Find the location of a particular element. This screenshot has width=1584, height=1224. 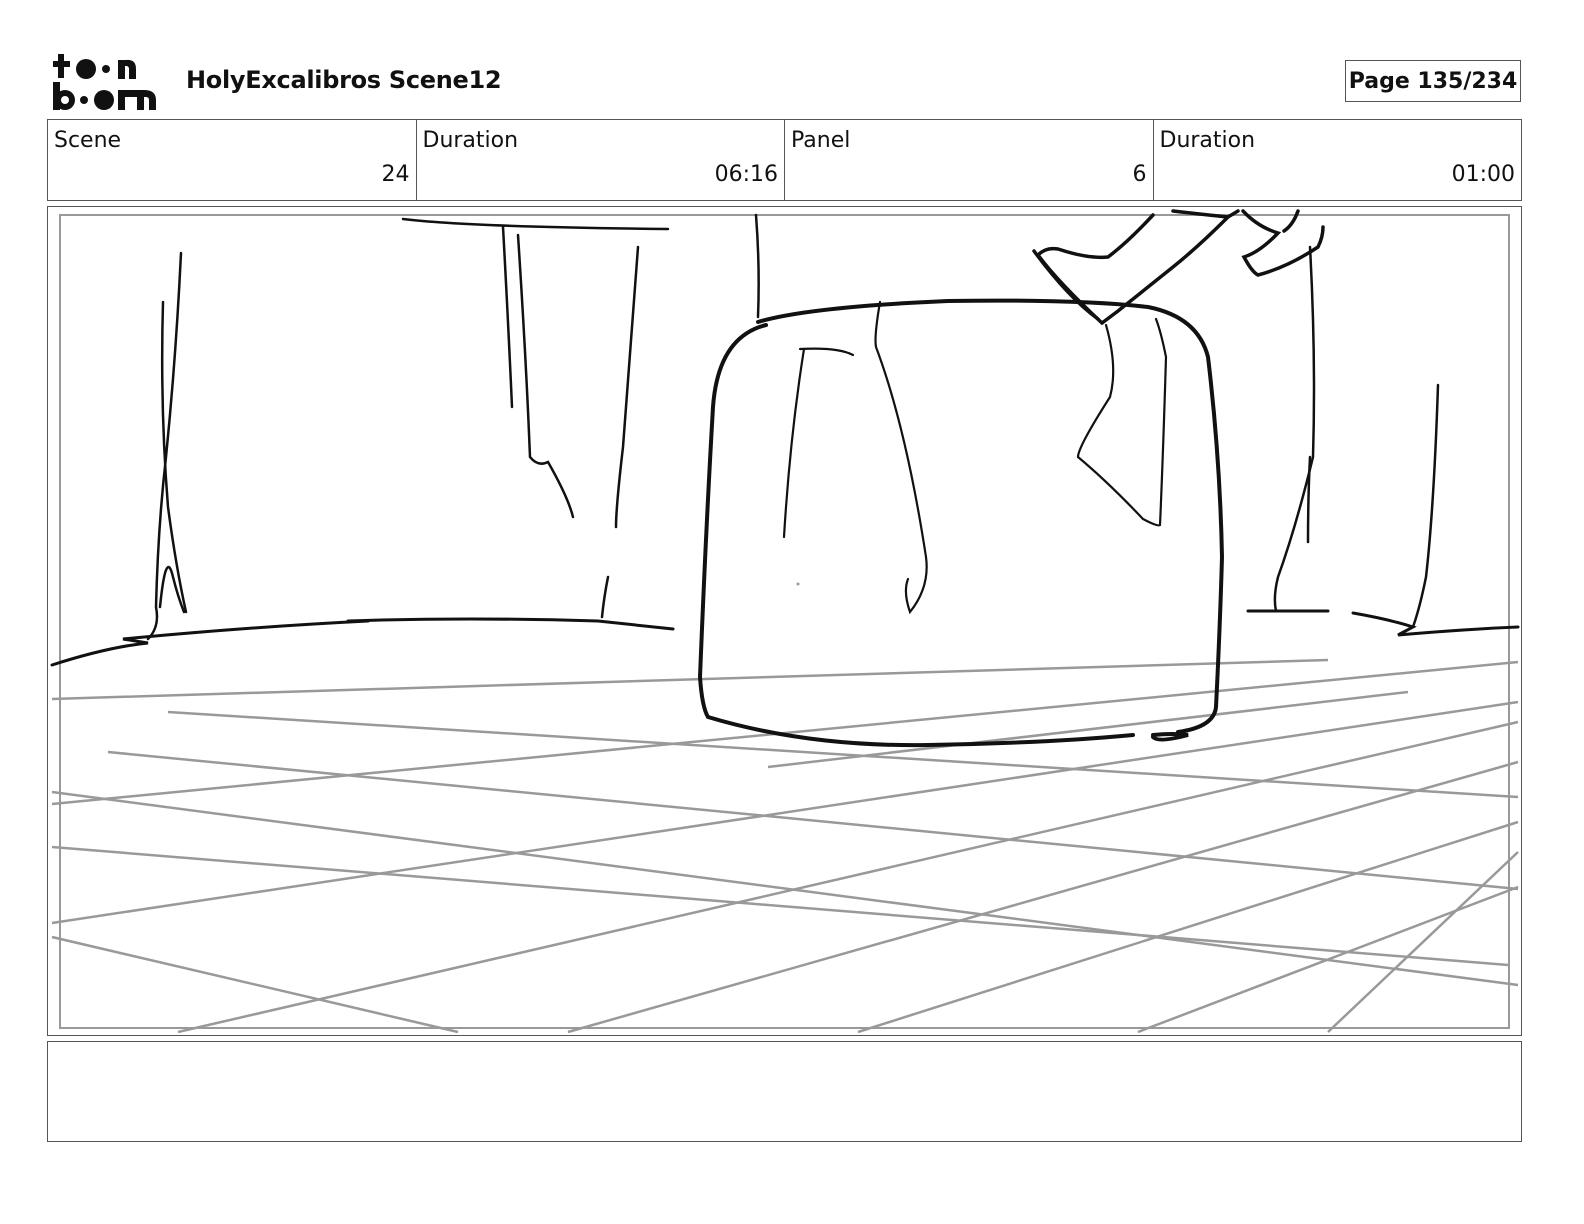

panel-duration-value: 01:00 is located at coordinates (1483, 174).